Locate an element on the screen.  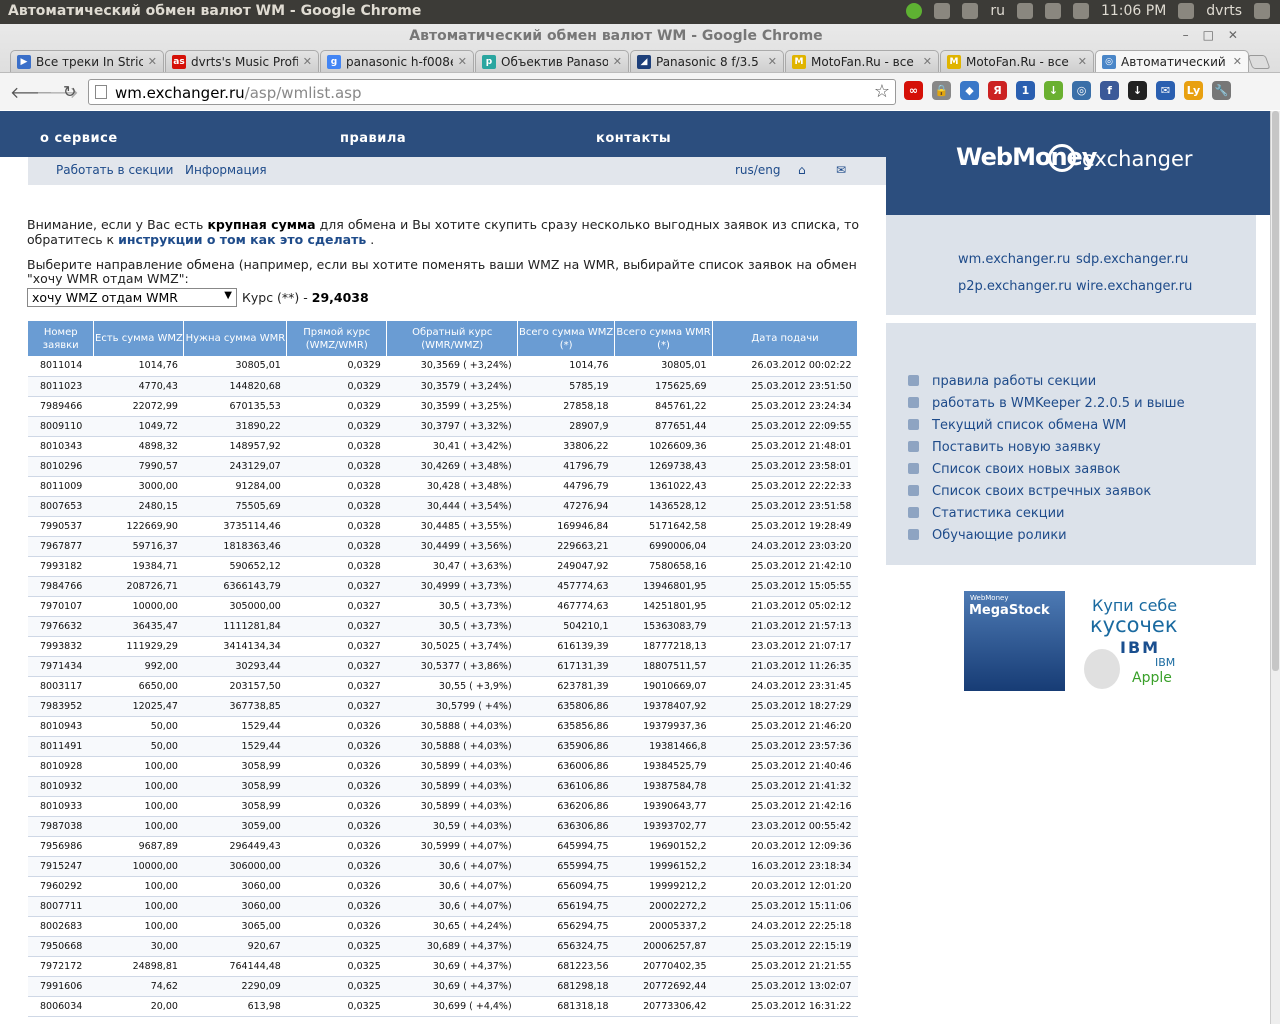
menu-item: правила работы секции is located at coordinates (1002, 381).